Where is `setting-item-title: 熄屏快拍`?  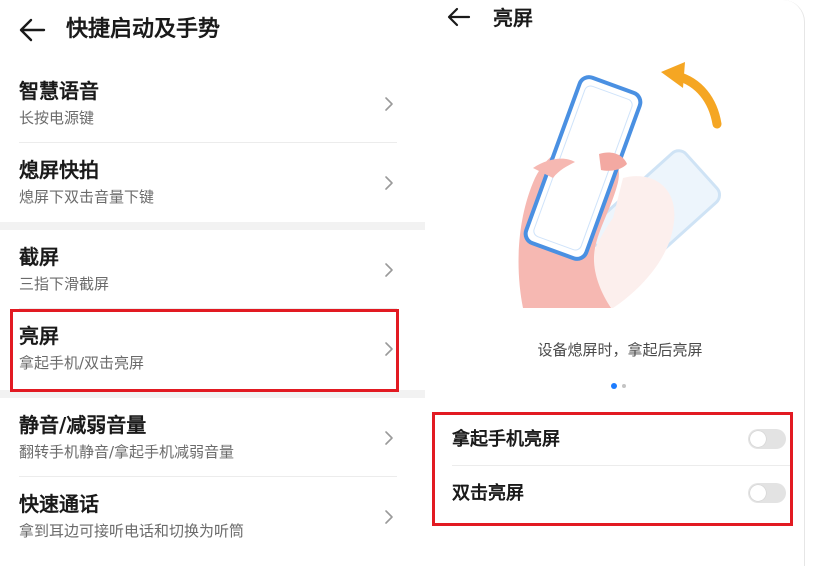 setting-item-title: 熄屏快拍 is located at coordinates (59, 170).